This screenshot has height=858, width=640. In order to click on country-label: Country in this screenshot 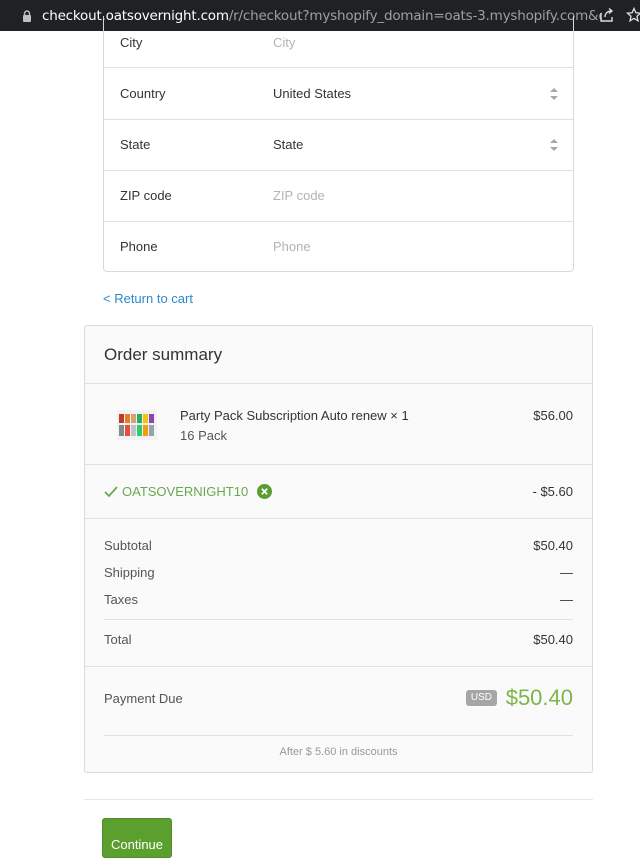, I will do `click(143, 93)`.